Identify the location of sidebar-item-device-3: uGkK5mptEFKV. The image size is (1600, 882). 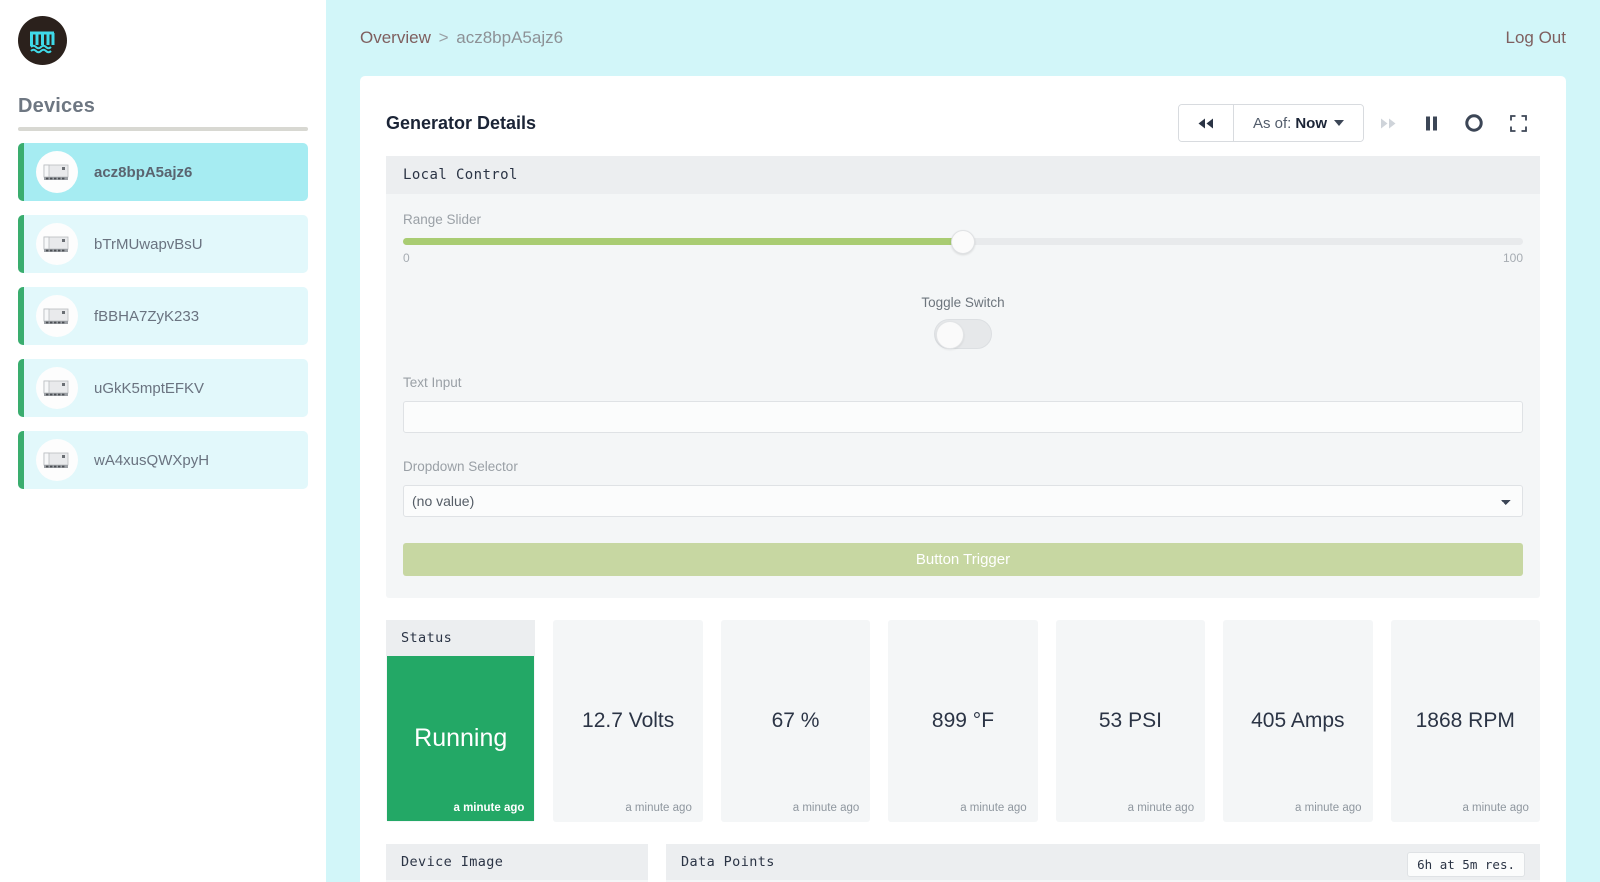
(163, 388).